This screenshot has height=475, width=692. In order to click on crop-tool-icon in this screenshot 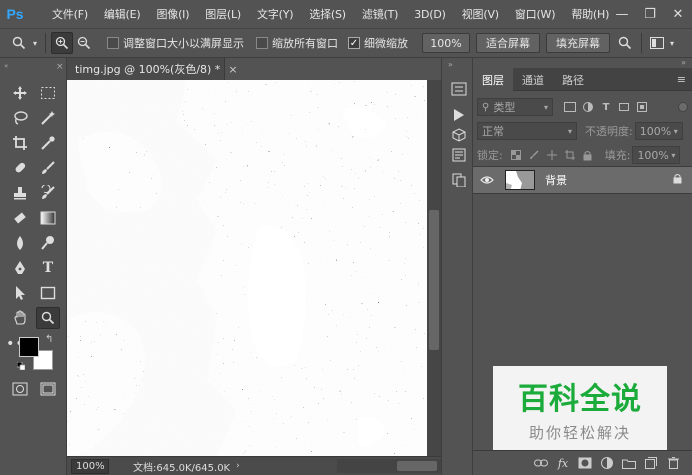, I will do `click(20, 143)`.